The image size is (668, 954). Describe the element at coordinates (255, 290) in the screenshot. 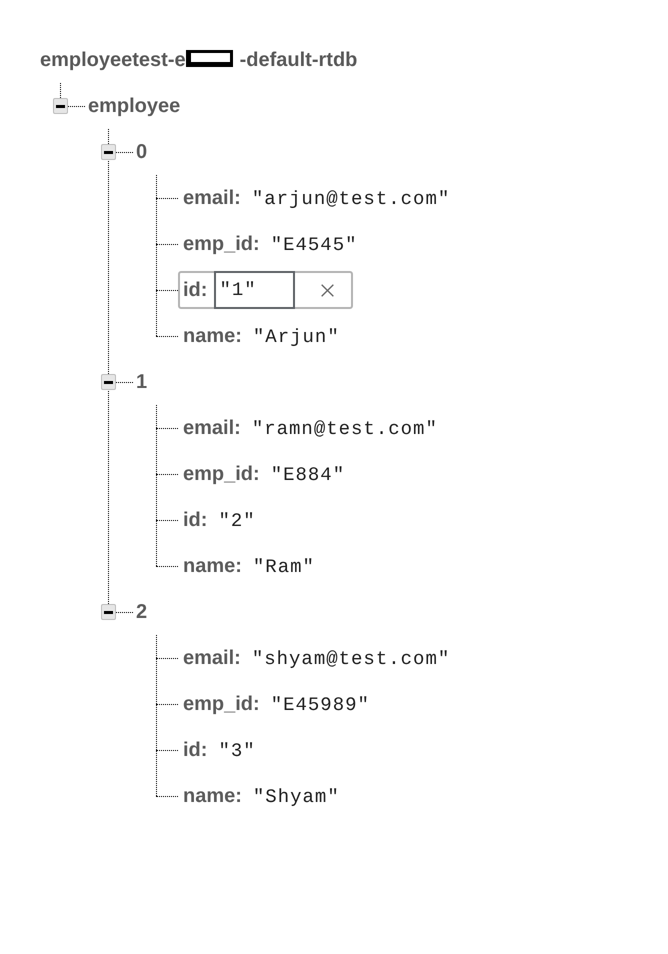

I see `value-input: "1"` at that location.